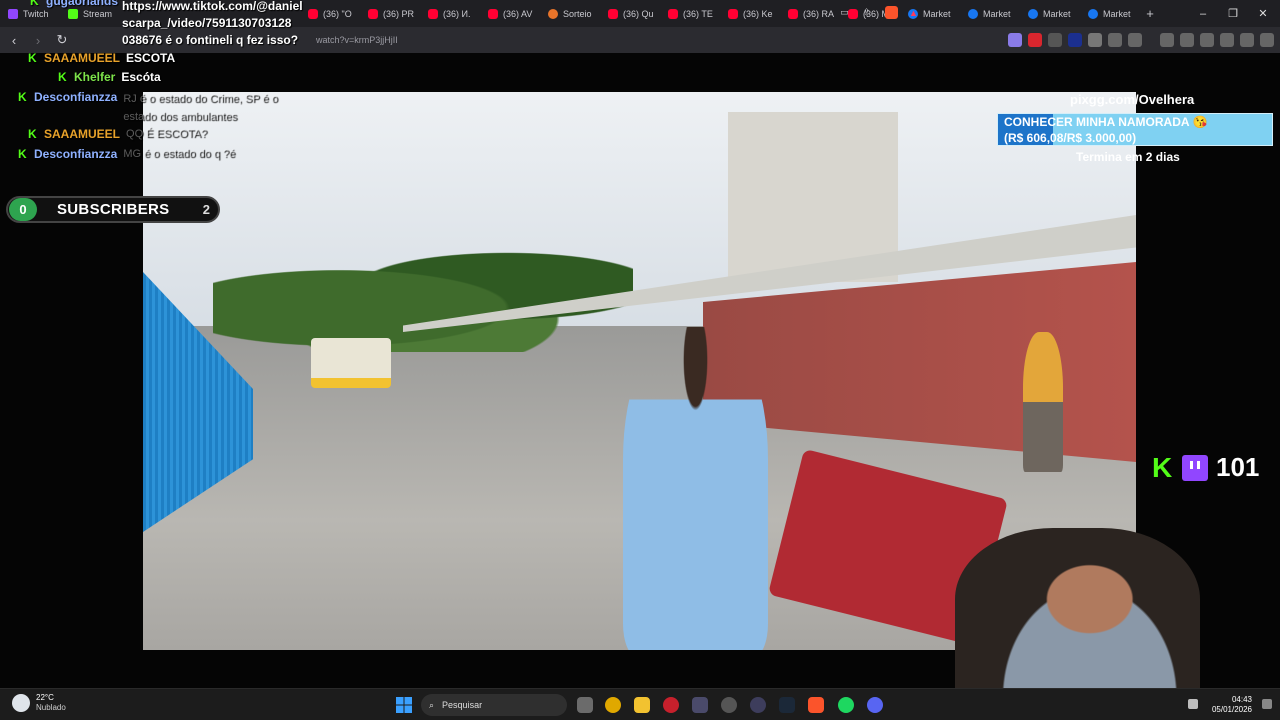  Describe the element at coordinates (729, 705) in the screenshot. I see `obs-icon` at that location.